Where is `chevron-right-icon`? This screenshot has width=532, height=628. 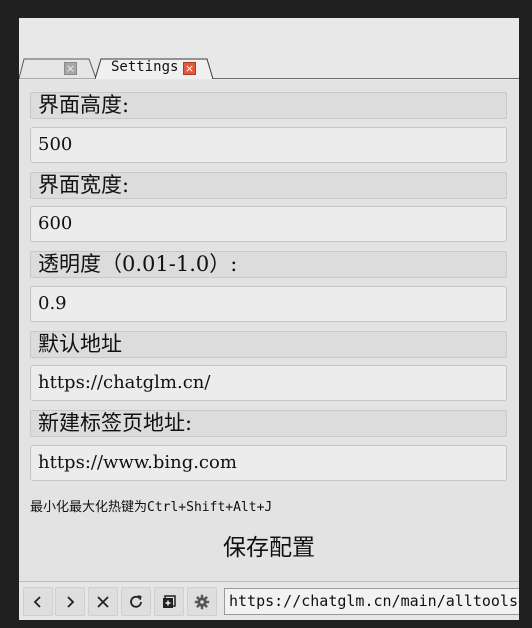
chevron-right-icon is located at coordinates (71, 601).